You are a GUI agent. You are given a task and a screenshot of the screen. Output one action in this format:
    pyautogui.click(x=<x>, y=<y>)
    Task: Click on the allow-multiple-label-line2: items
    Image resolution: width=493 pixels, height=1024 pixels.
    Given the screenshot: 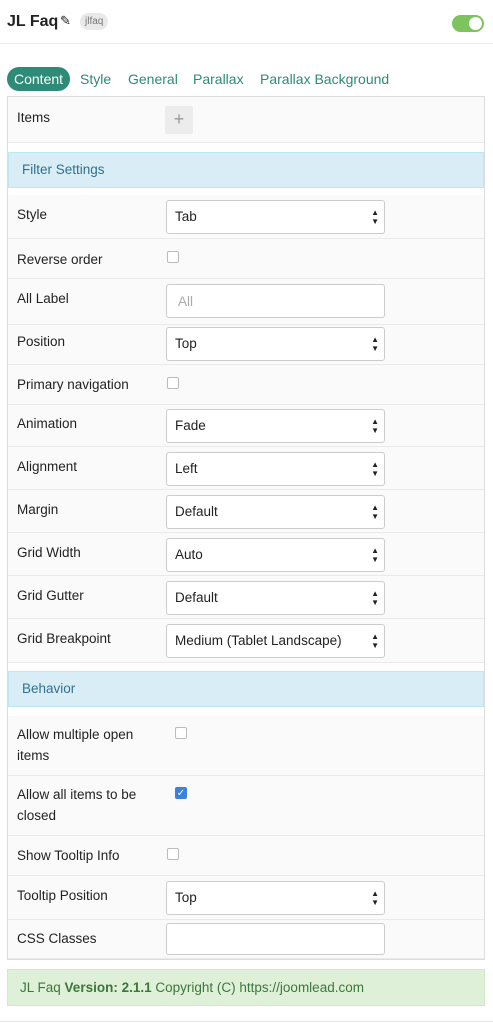 What is the action you would take?
    pyautogui.click(x=33, y=755)
    